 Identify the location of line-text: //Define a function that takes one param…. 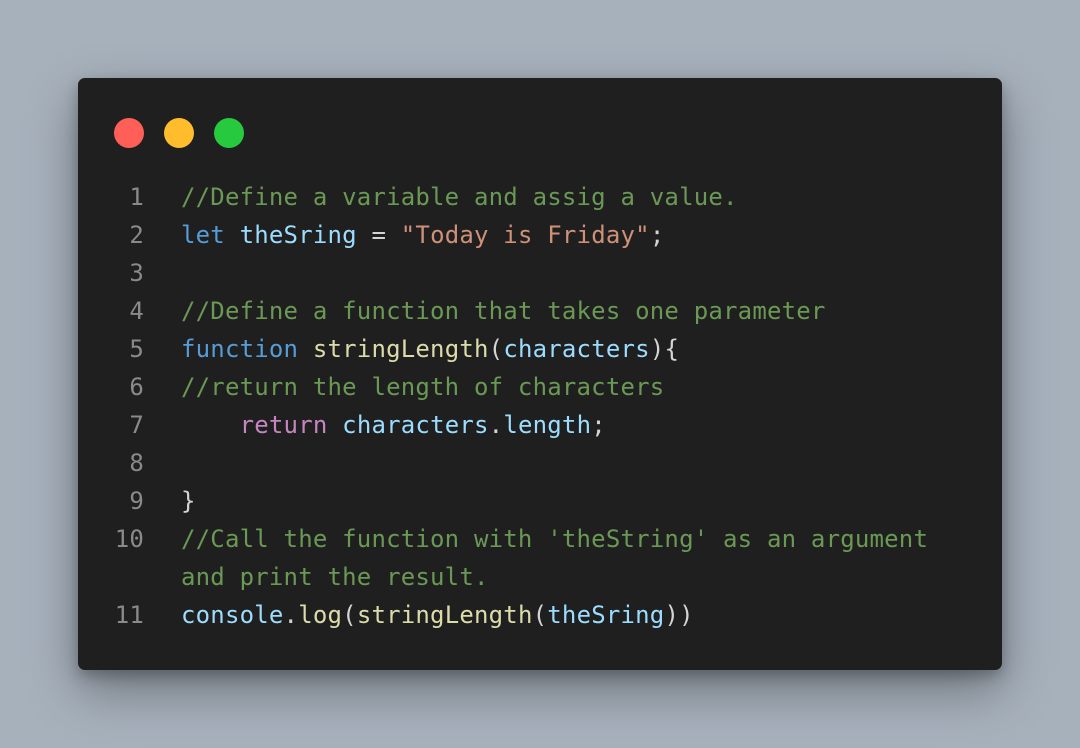
(503, 311).